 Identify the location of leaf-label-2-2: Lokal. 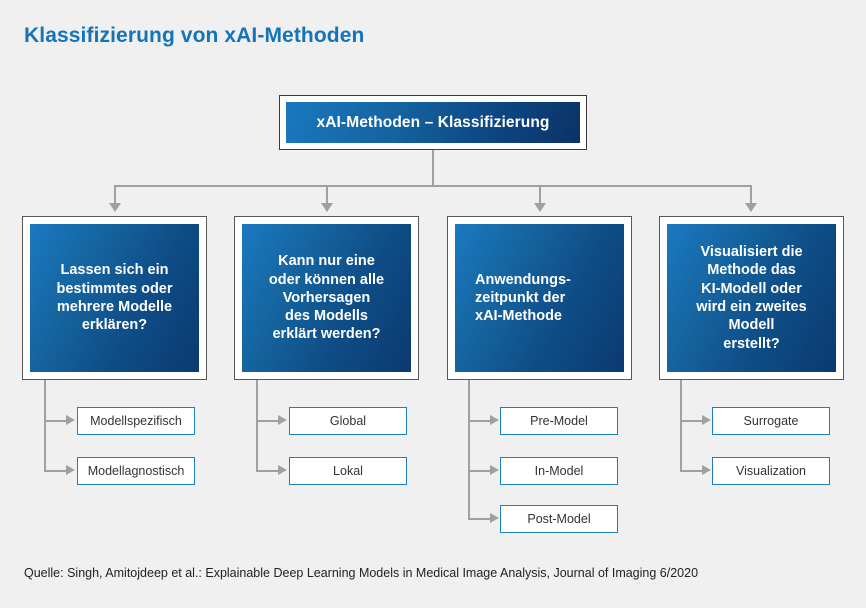
(348, 471).